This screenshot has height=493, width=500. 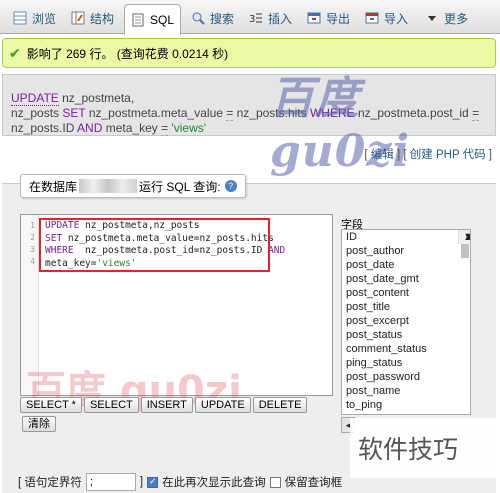 I want to click on chevron-down-icon, so click(x=432, y=18).